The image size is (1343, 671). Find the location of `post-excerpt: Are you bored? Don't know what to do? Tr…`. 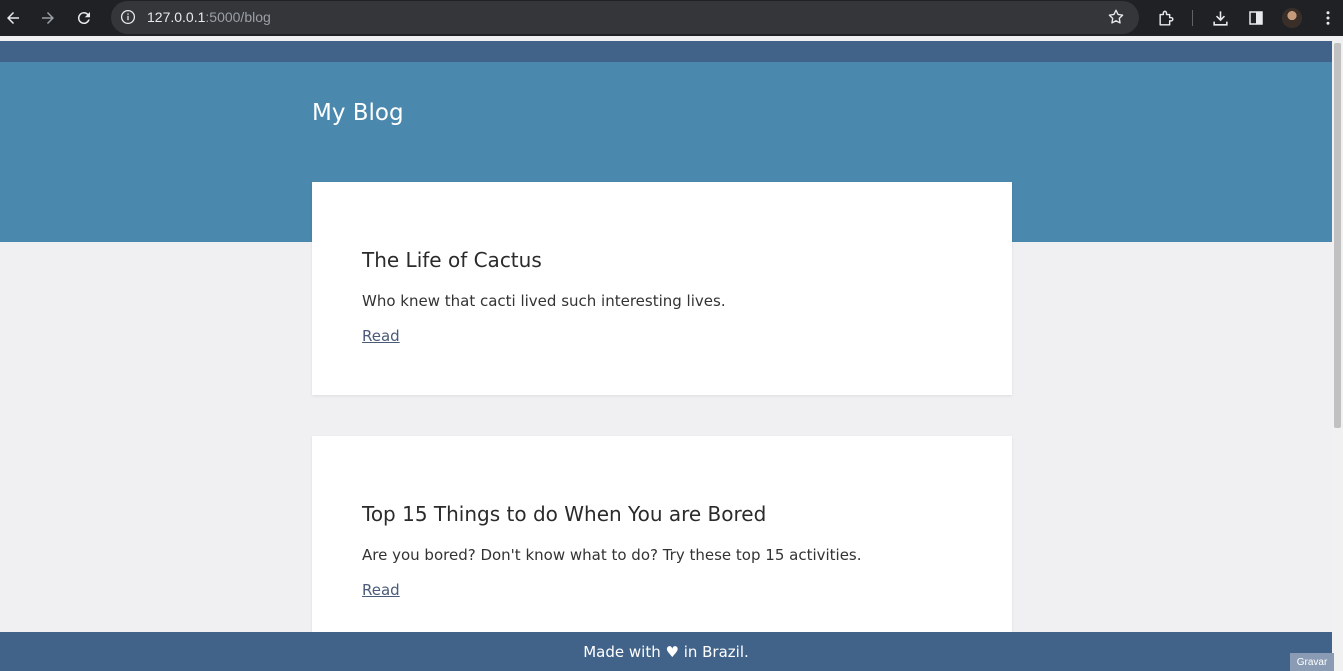

post-excerpt: Are you bored? Don't know what to do? Tr… is located at coordinates (612, 555).